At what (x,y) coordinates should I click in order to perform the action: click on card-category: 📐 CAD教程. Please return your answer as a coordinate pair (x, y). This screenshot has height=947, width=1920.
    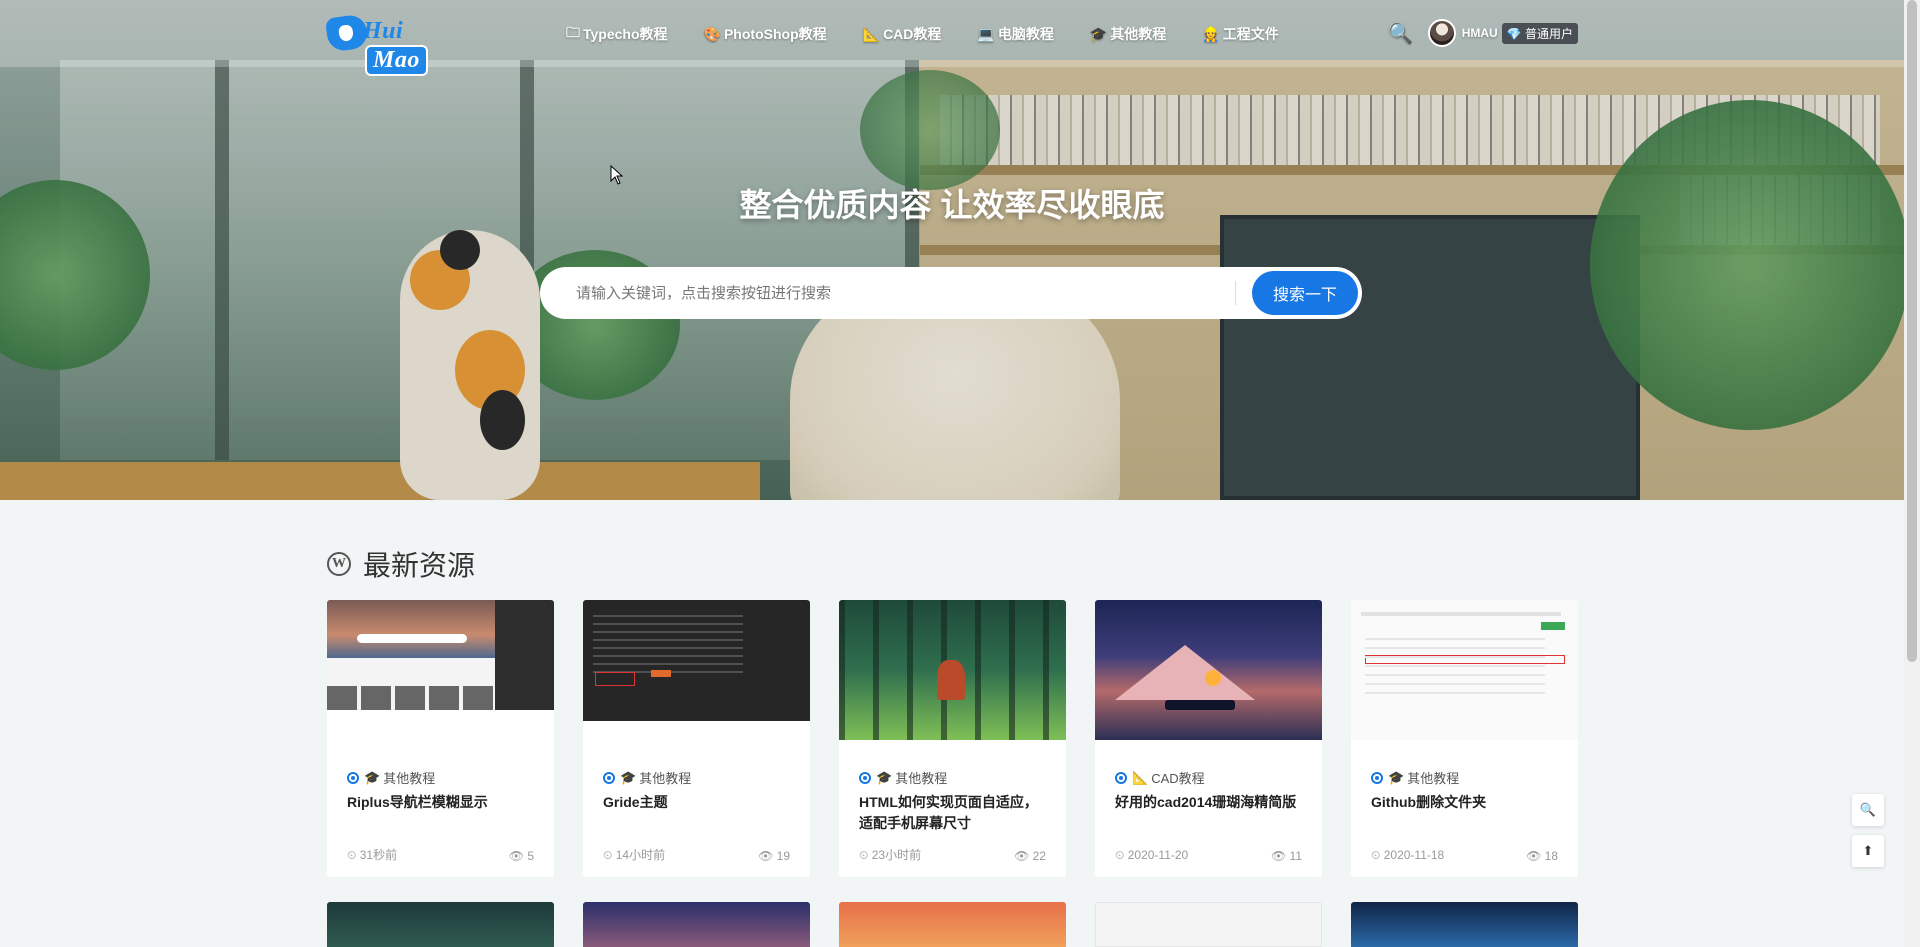
    Looking at the image, I should click on (1160, 777).